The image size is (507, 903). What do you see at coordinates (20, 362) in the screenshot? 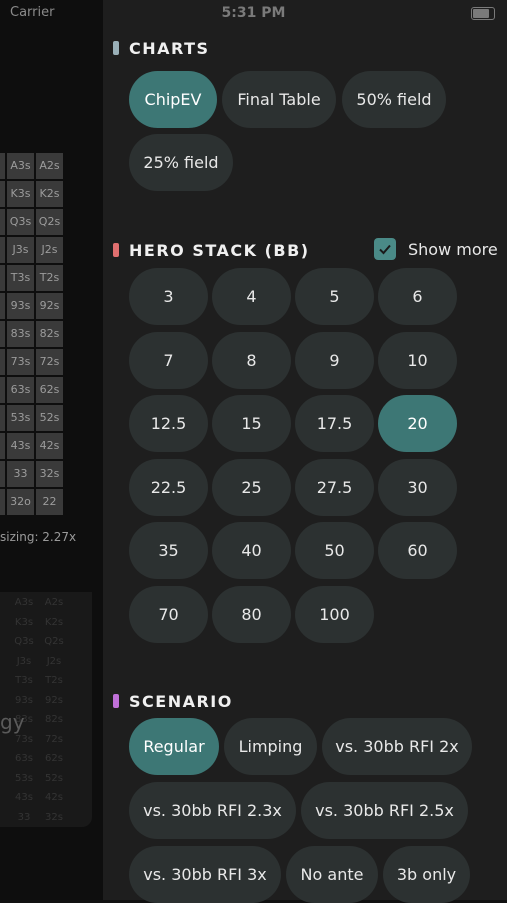
I see `grid-cell: 73s` at bounding box center [20, 362].